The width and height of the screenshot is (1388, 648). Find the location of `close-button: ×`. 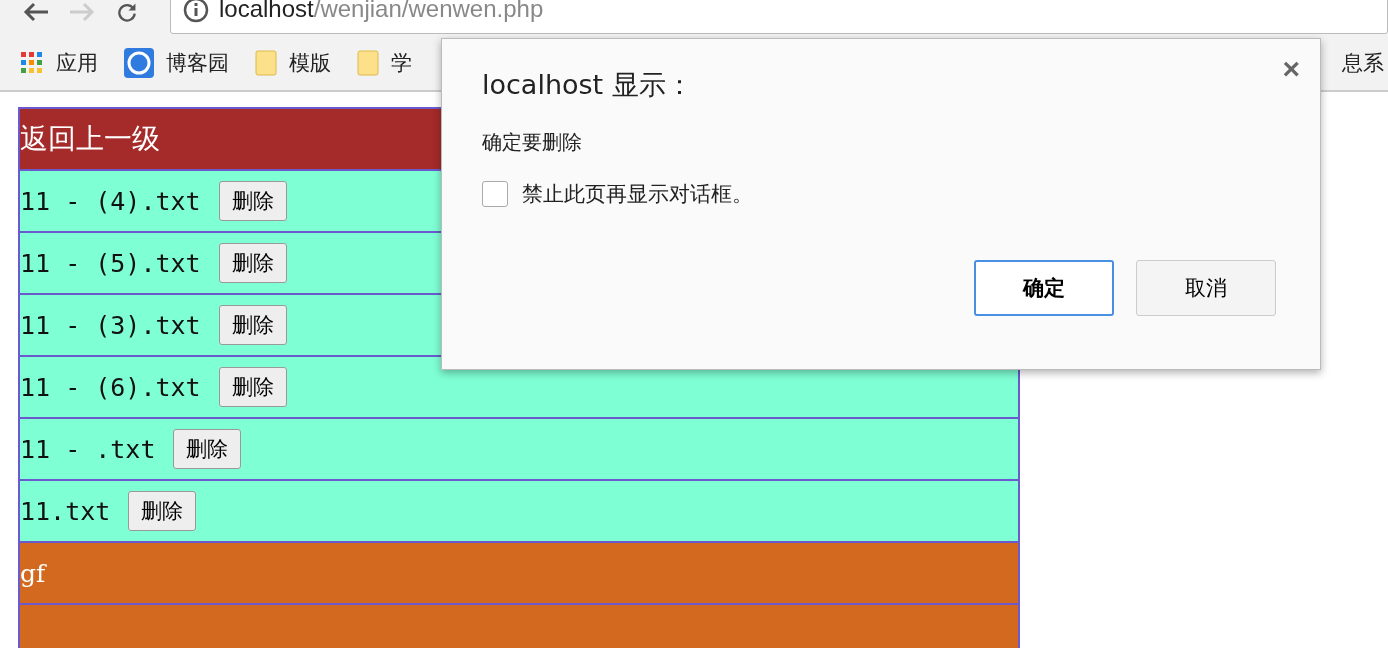

close-button: × is located at coordinates (1291, 69).